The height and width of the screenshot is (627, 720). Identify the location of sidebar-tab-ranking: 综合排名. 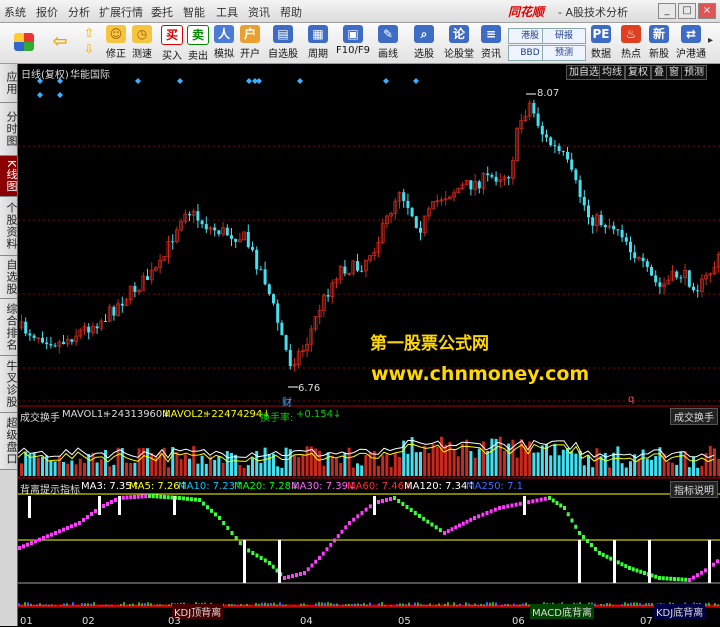
(8, 327).